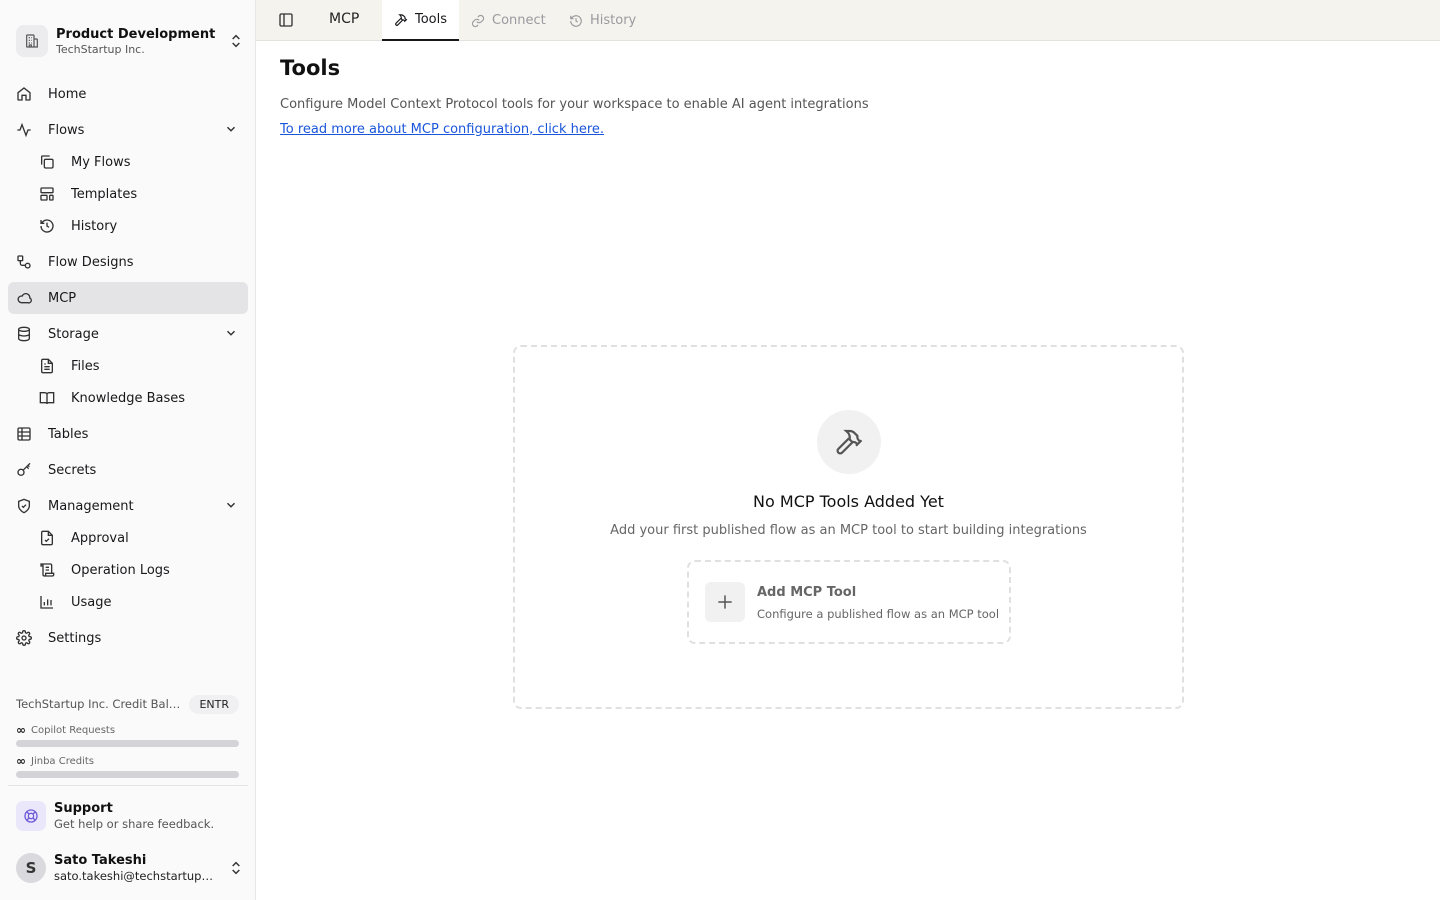 This screenshot has height=900, width=1440. I want to click on plan-badge: ENTR, so click(214, 704).